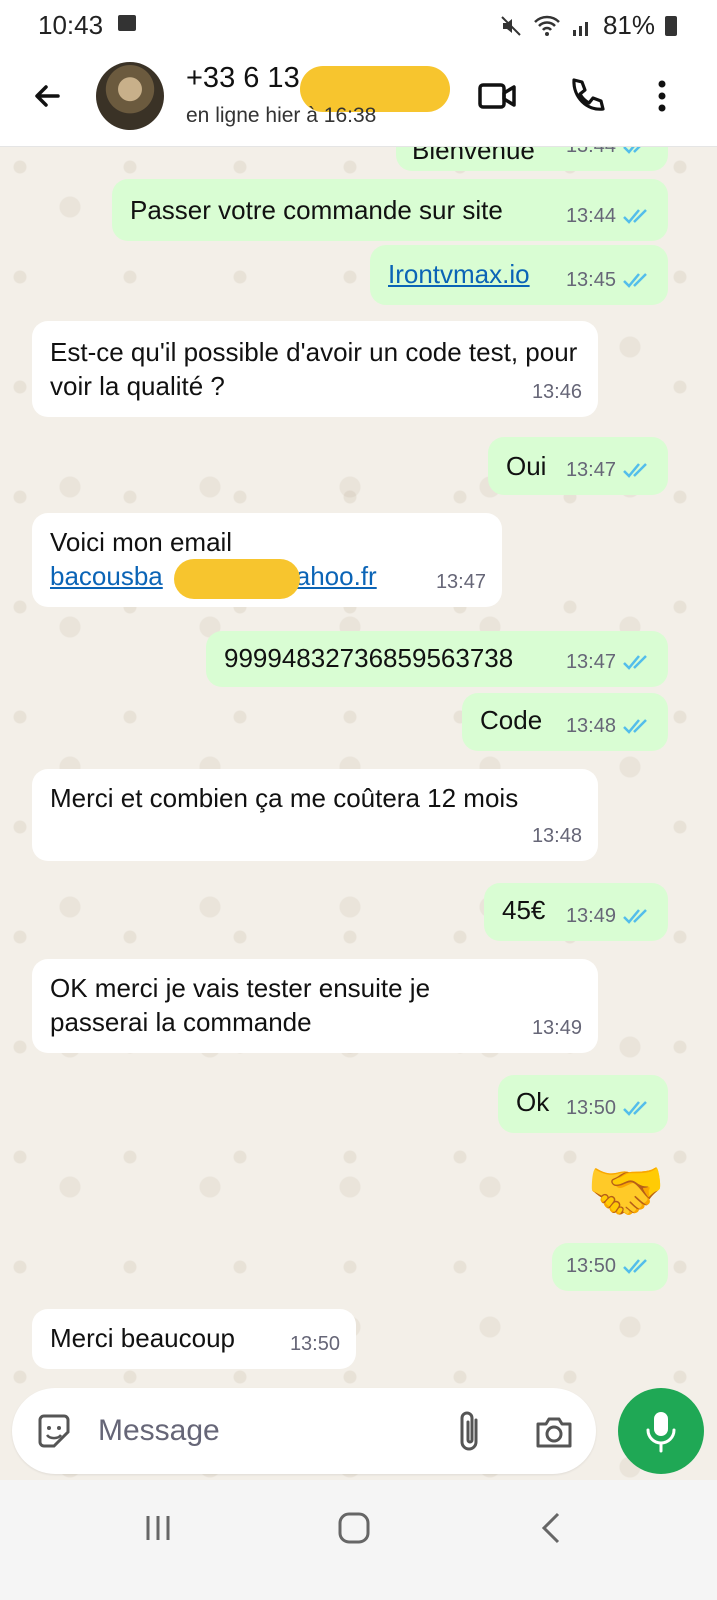 This screenshot has width=717, height=1600. I want to click on message-text: Voici mon email, so click(141, 542).